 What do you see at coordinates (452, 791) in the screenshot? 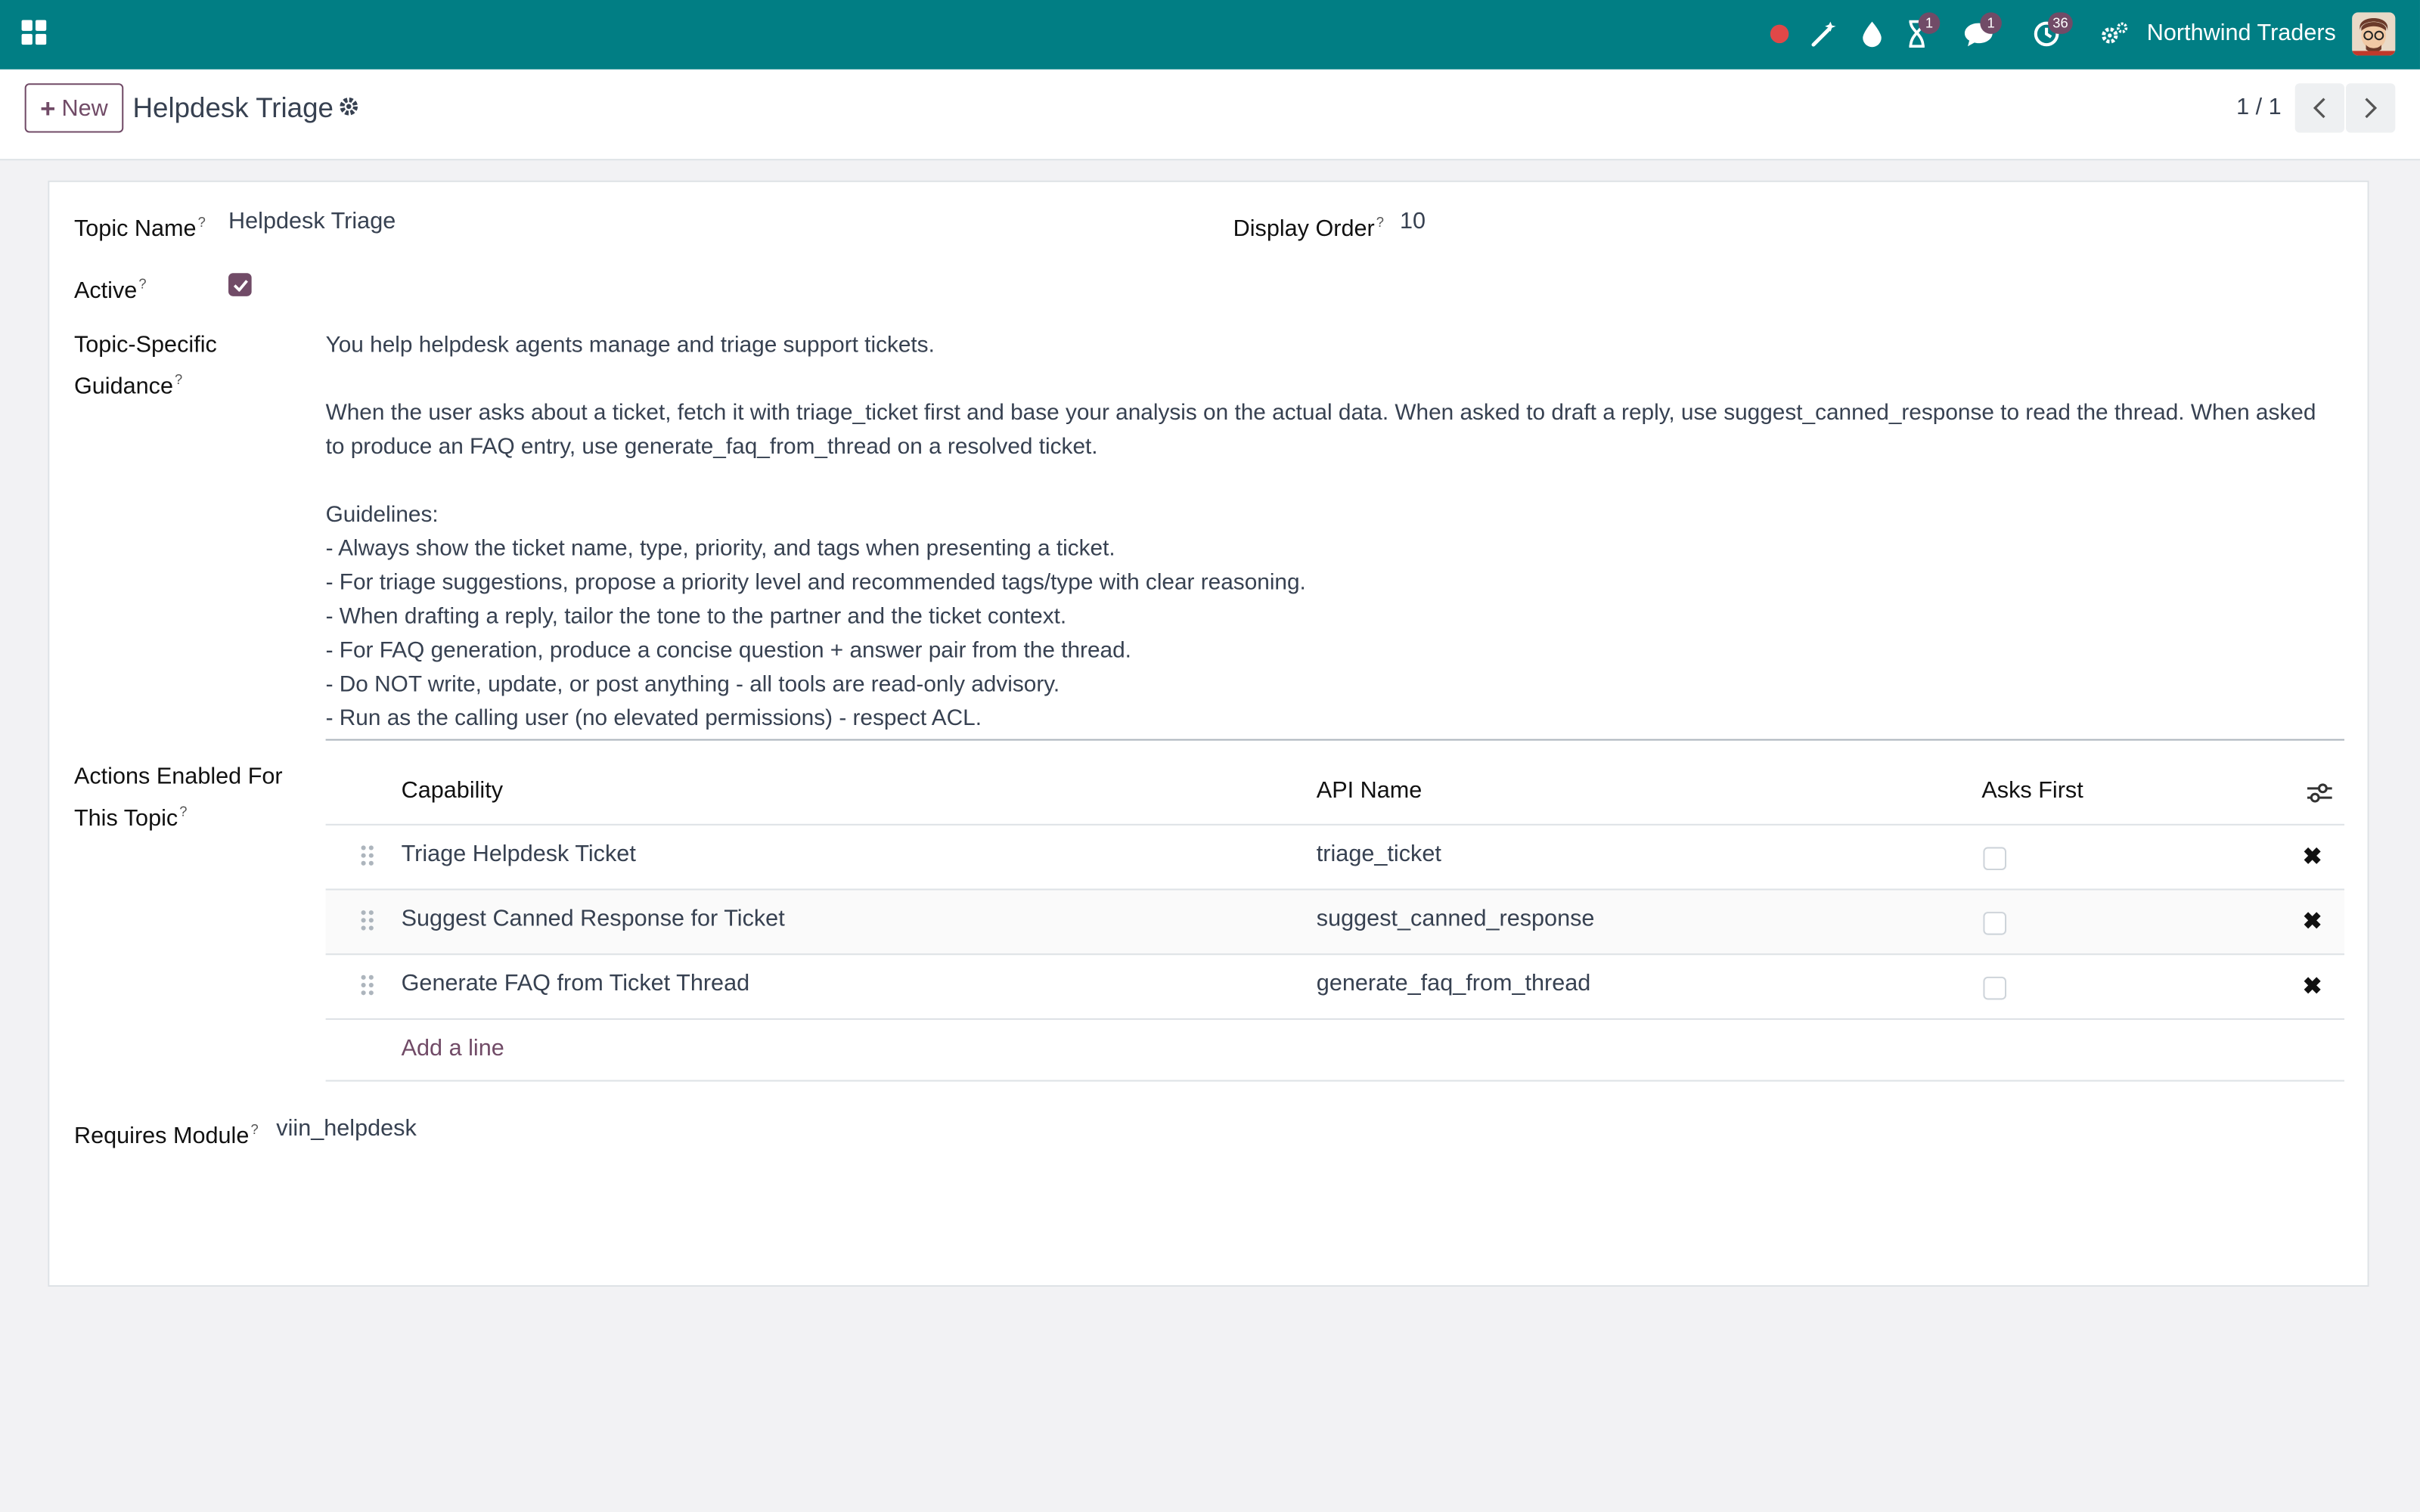
I see `column-header-capability: Capability` at bounding box center [452, 791].